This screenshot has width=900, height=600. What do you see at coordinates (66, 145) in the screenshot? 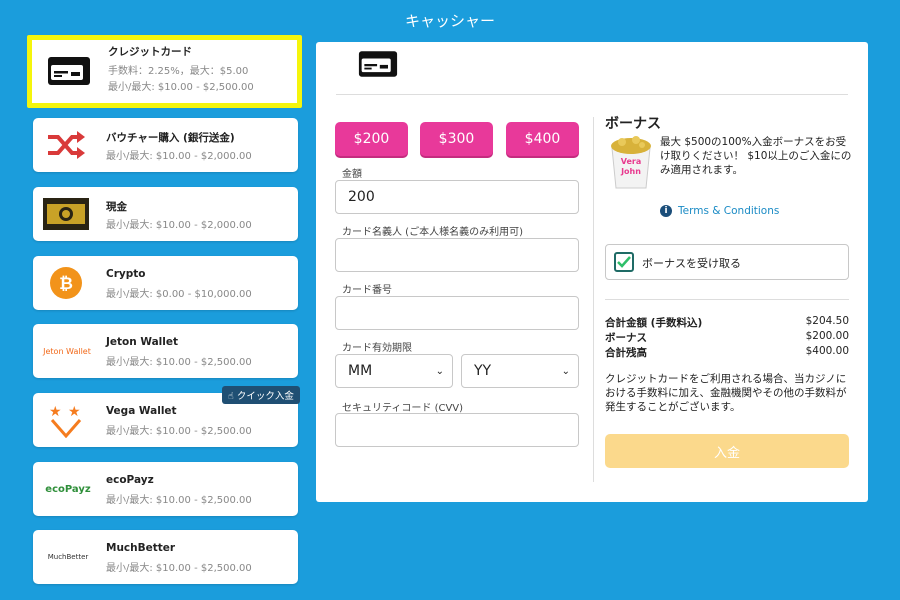
I see `shuffle-icon` at bounding box center [66, 145].